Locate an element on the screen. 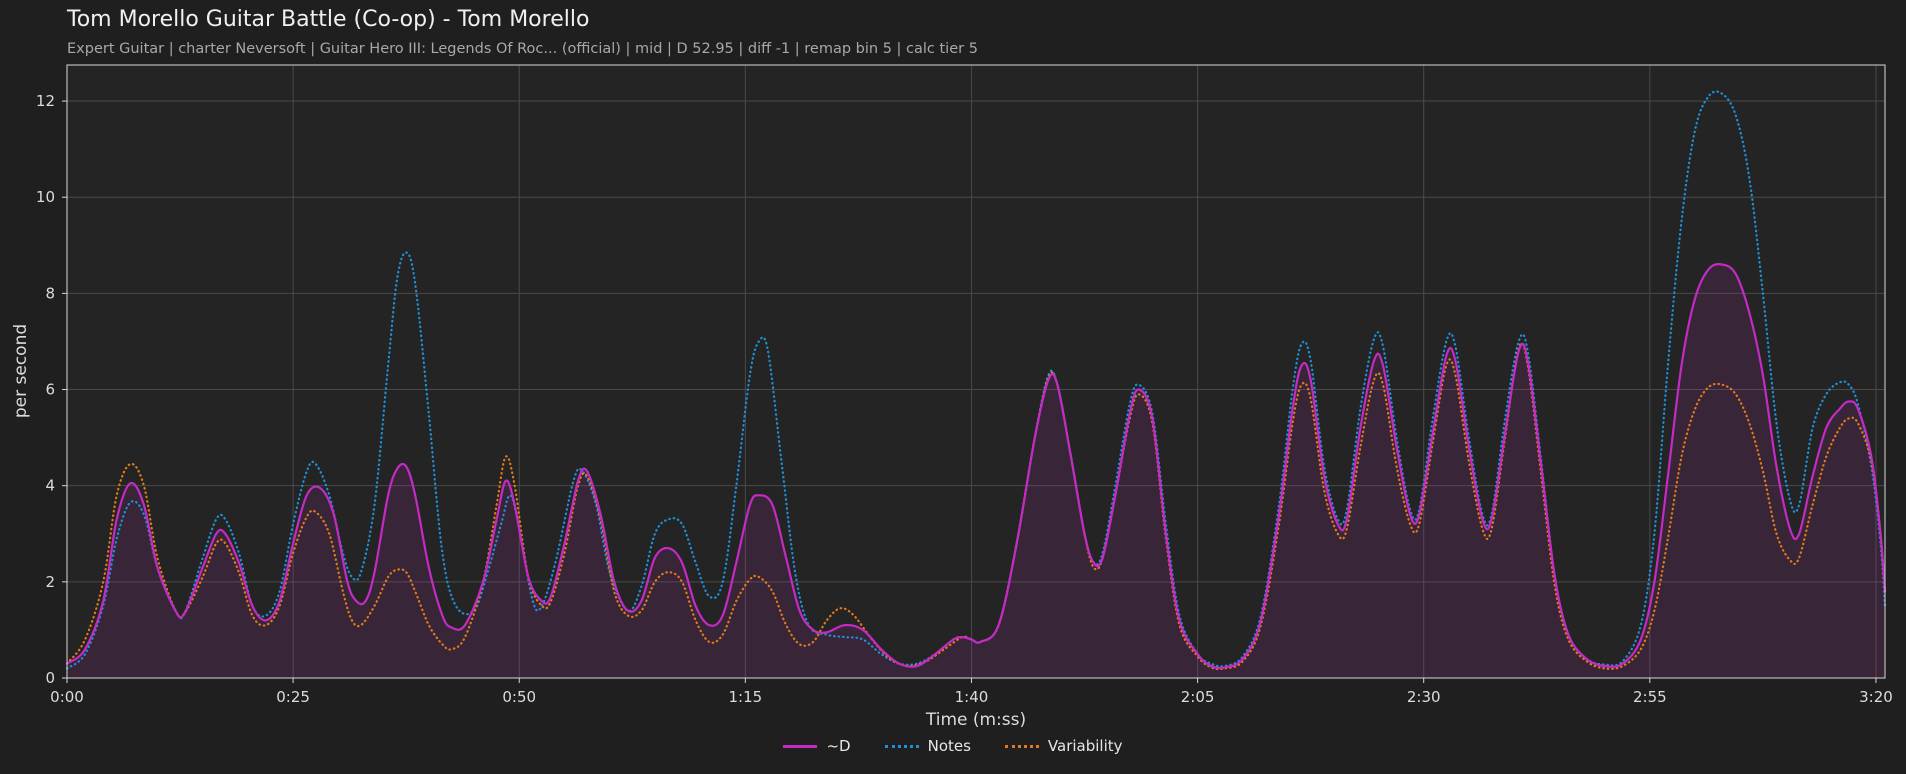  x-tick-label: 2:30 is located at coordinates (1424, 697).